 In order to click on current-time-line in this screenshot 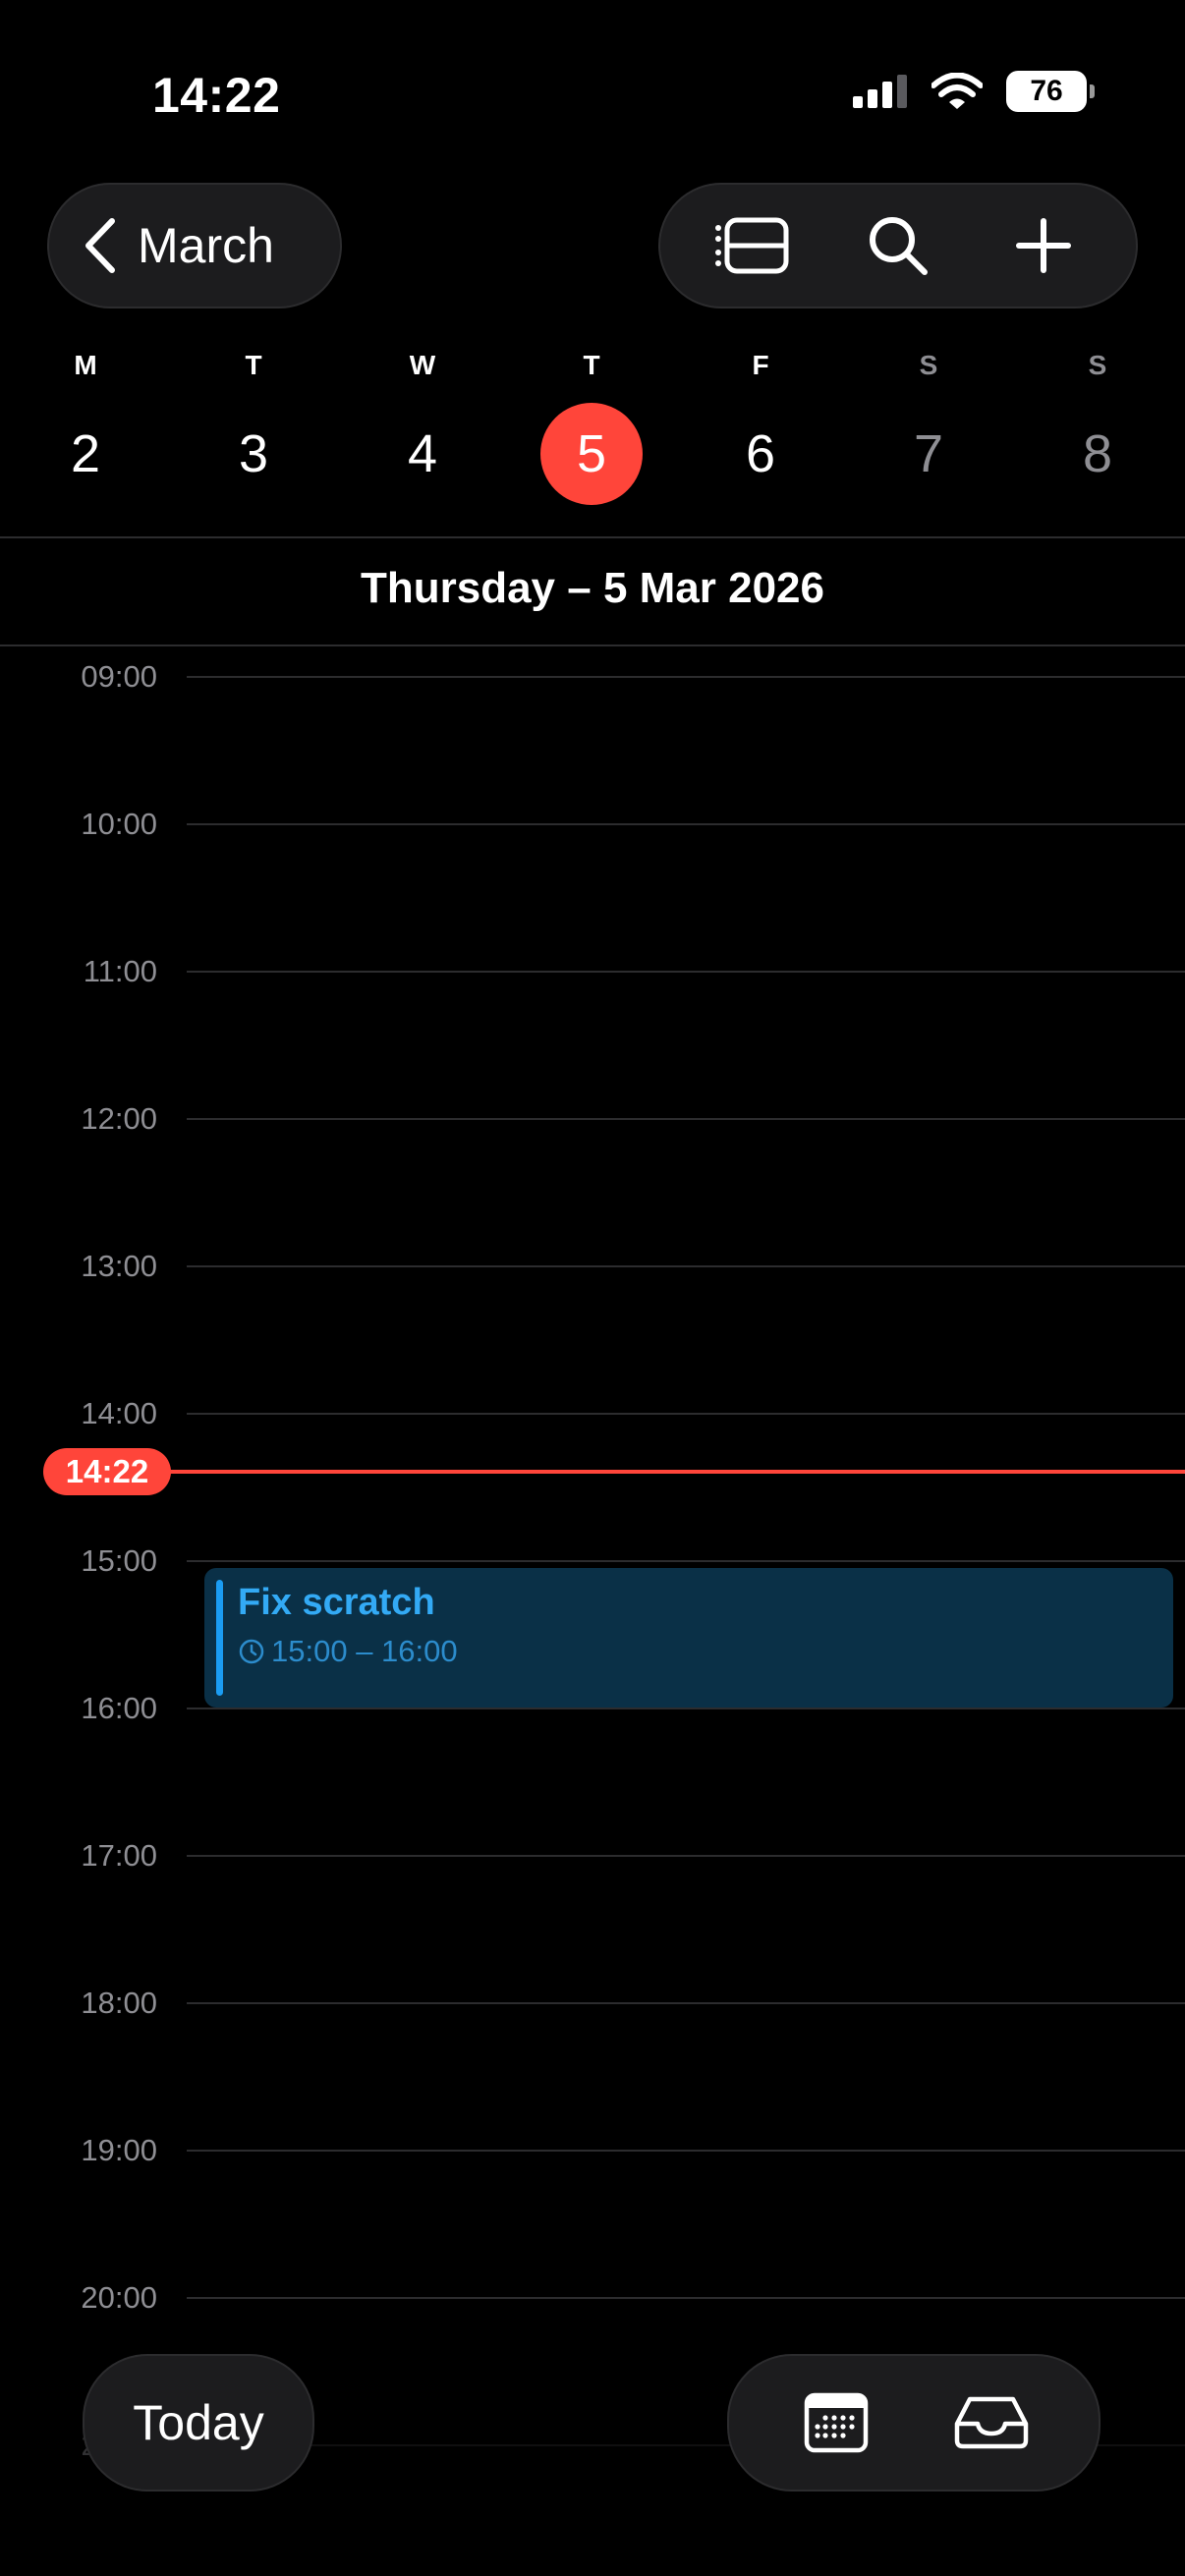, I will do `click(675, 1472)`.